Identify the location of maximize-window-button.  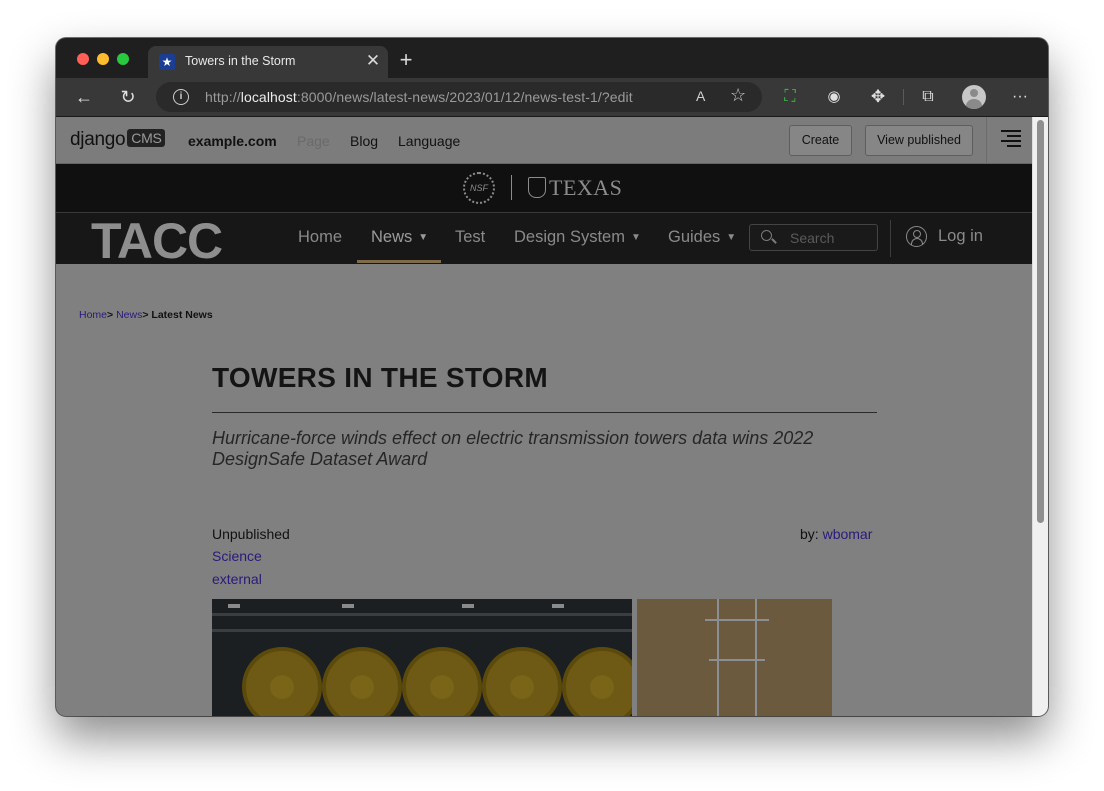
(123, 59).